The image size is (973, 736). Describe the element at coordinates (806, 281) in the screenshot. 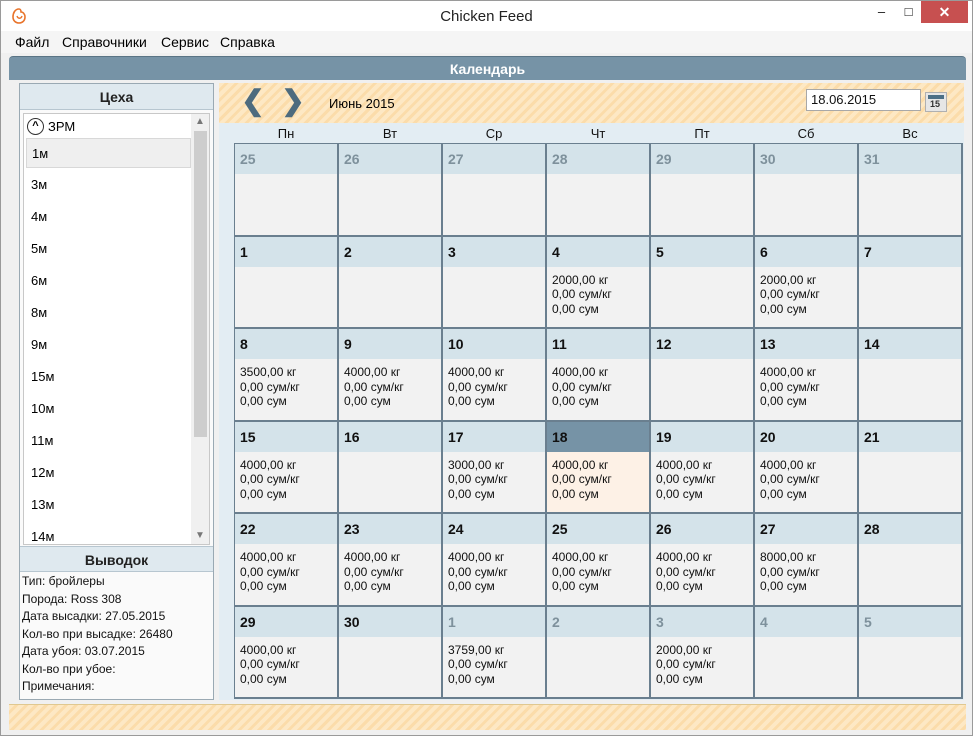

I see `calendar-day-cell: 6 2000,00 кг 0,00 сум/кг 0,00 сум` at that location.